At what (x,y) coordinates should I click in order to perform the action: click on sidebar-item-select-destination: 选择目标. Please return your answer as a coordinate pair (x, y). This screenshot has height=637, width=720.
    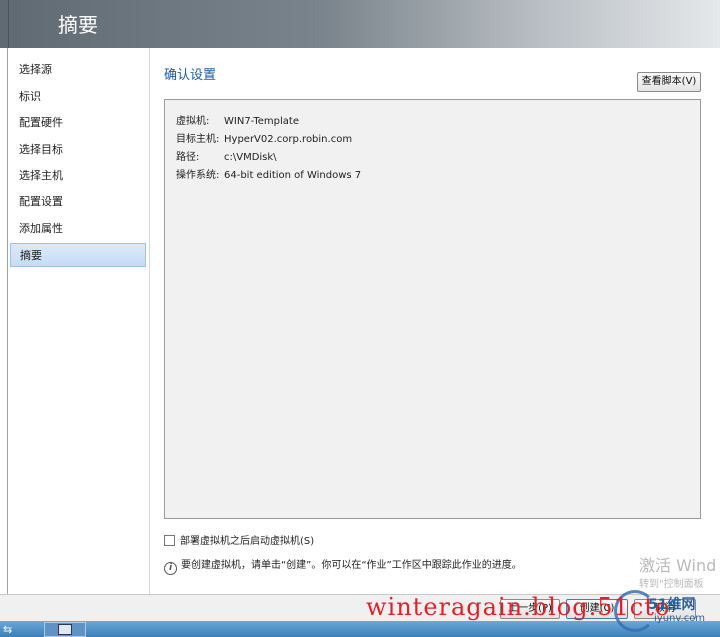
    Looking at the image, I should click on (78, 150).